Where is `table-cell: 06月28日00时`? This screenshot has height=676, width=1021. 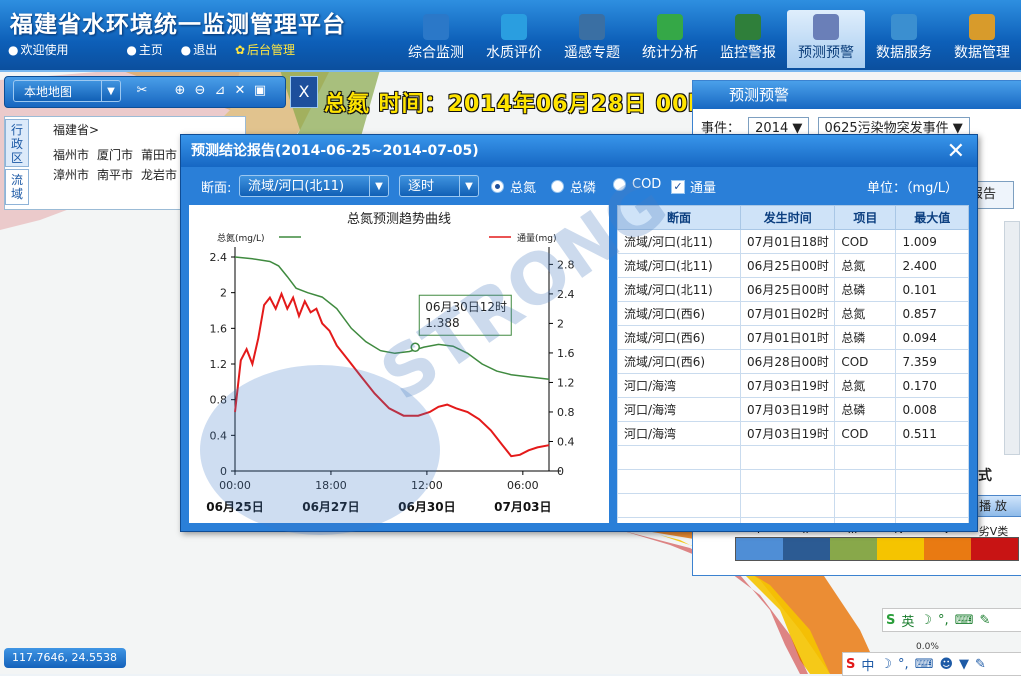 table-cell: 06月28日00时 is located at coordinates (788, 361).